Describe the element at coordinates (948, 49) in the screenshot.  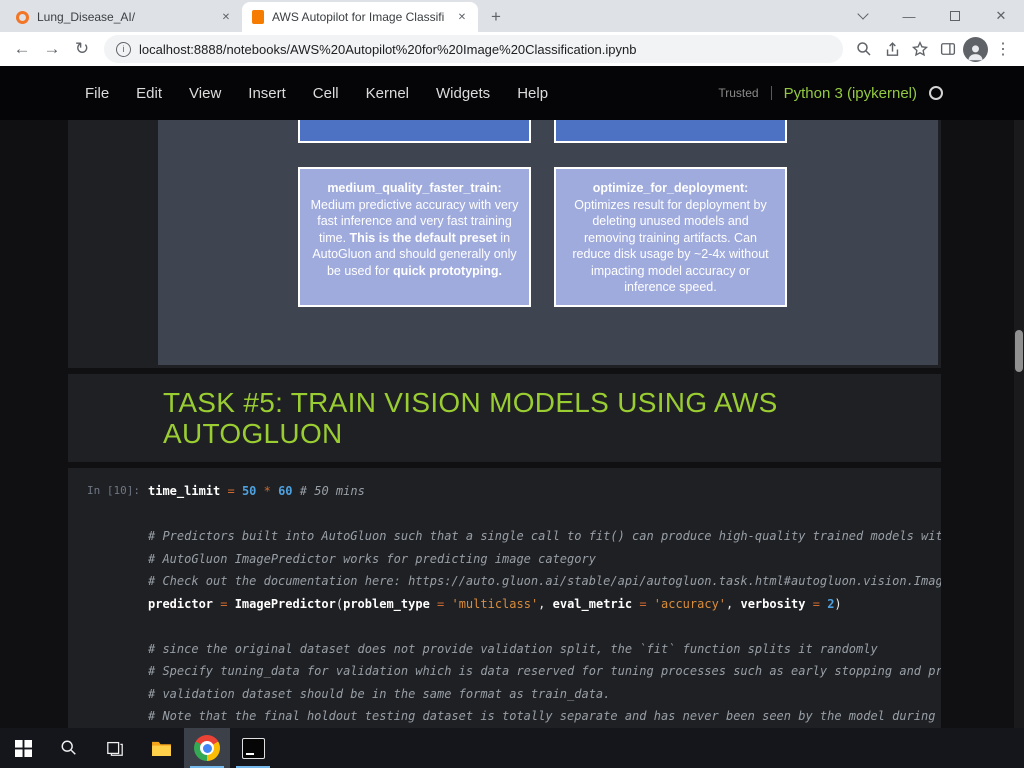
I see `side-panel-icon` at that location.